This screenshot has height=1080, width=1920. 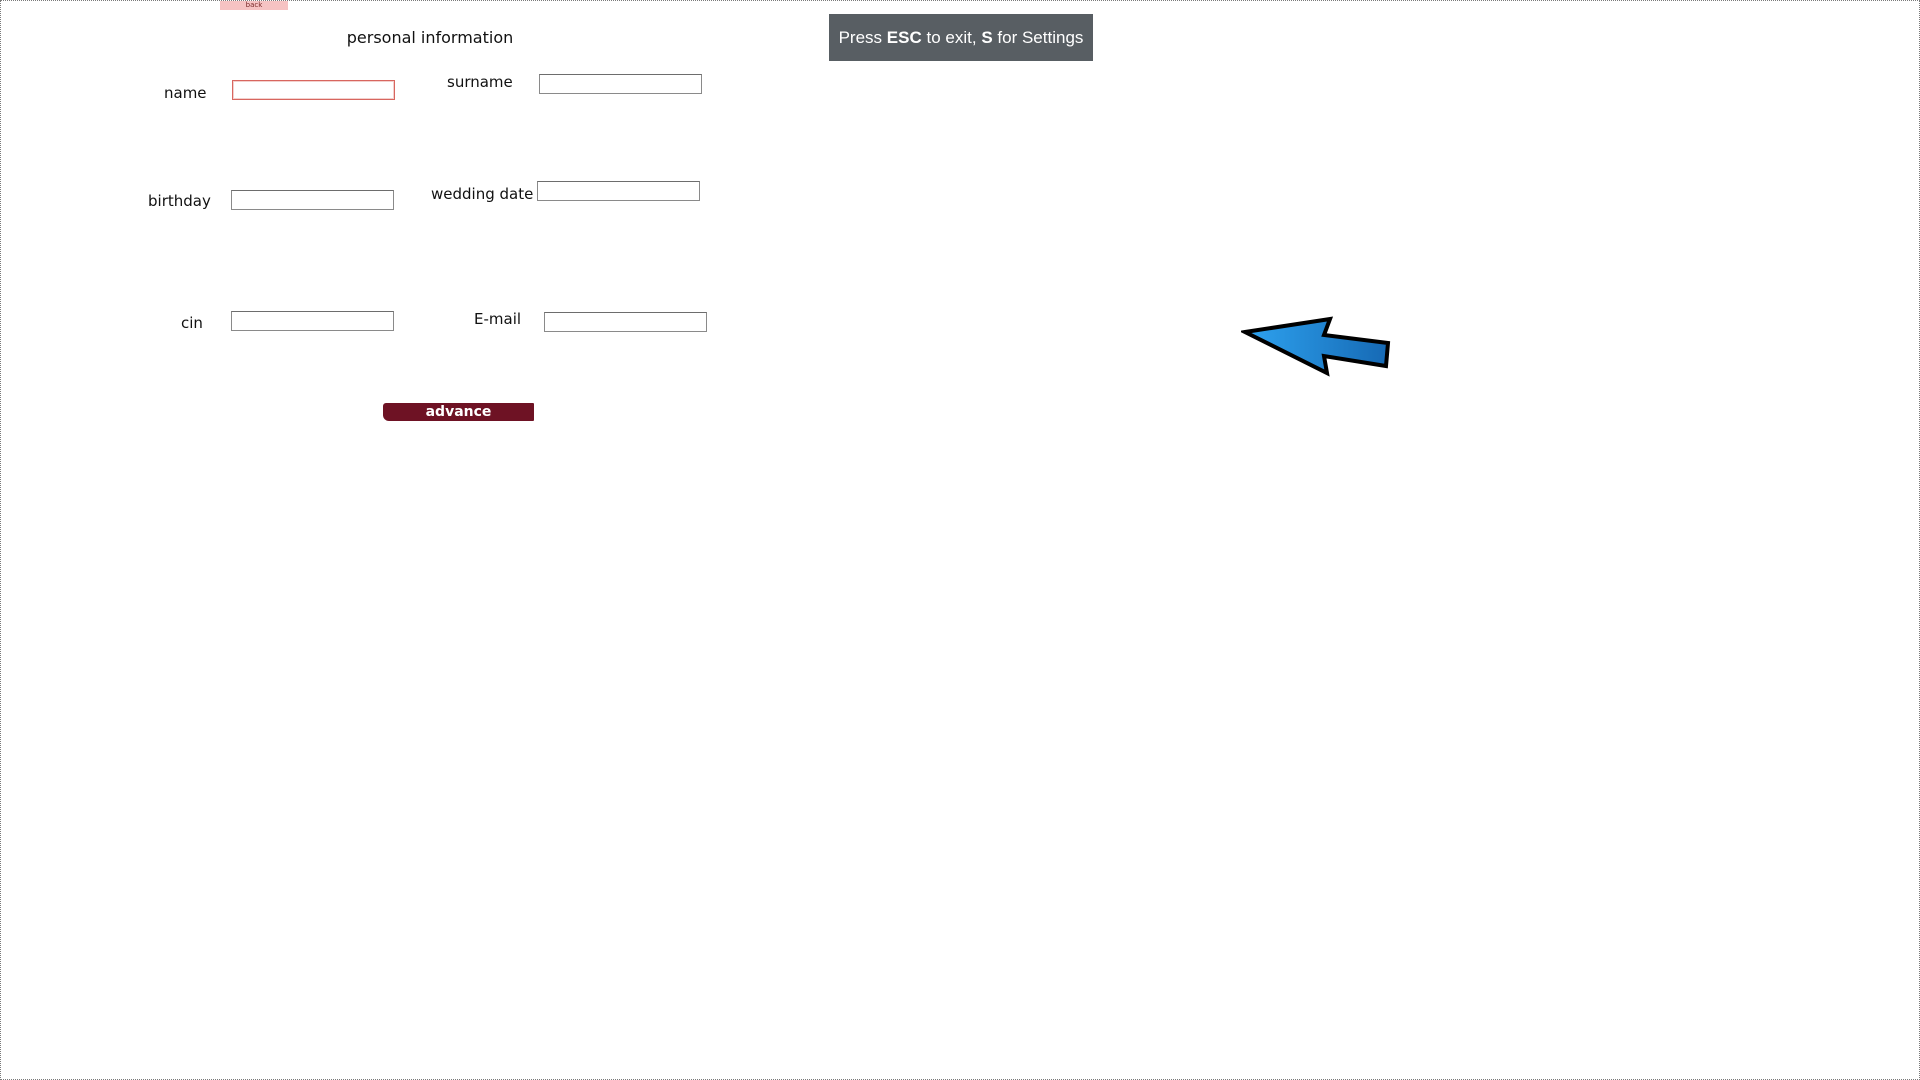 I want to click on wedding-date-label: wedding date, so click(x=482, y=194).